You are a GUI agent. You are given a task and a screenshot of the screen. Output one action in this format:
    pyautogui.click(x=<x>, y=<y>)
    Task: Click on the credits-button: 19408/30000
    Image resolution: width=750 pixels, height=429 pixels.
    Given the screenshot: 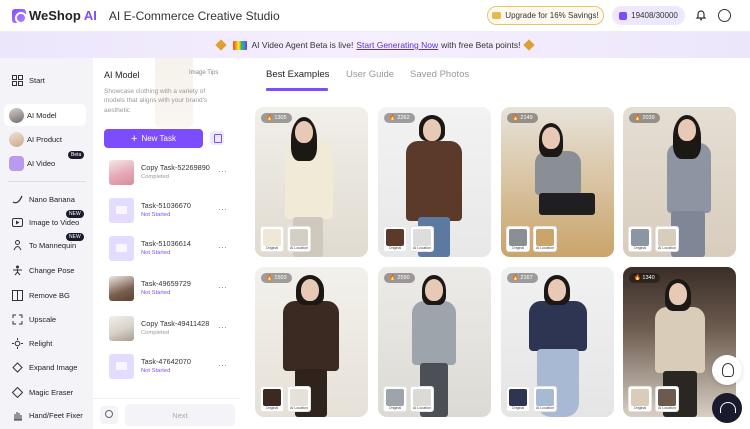 What is the action you would take?
    pyautogui.click(x=648, y=15)
    